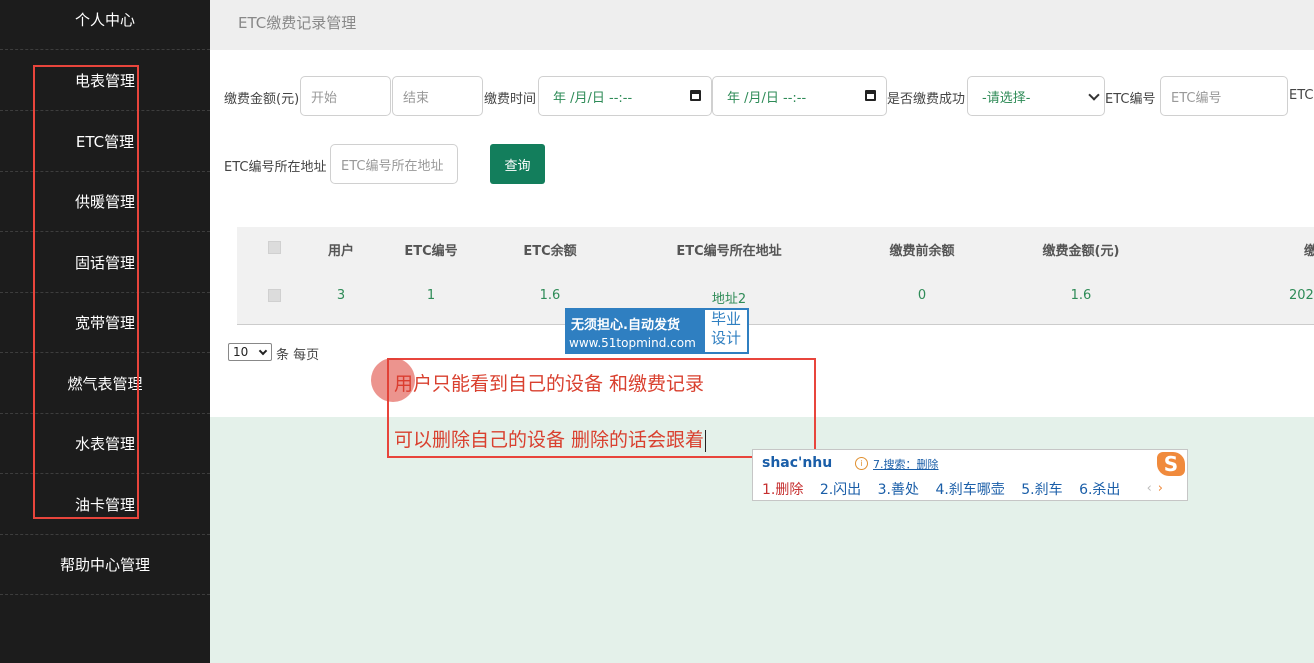  I want to click on sidebar-item-personal-center: 个人中心, so click(105, 25).